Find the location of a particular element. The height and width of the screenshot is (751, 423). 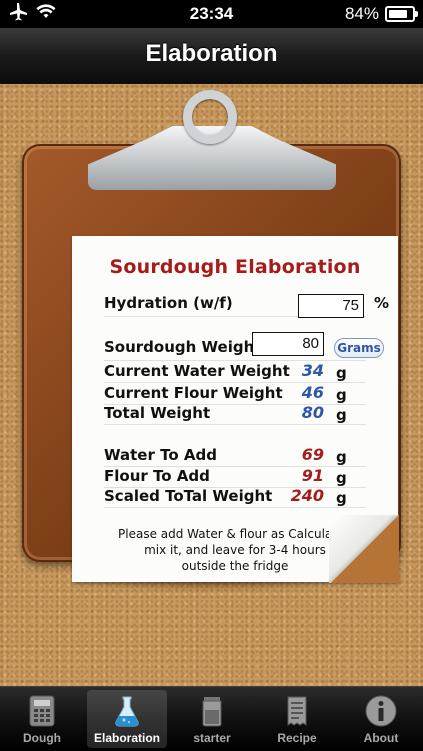

sourdough-weight-label: Sourdough Weight is located at coordinates (183, 347).